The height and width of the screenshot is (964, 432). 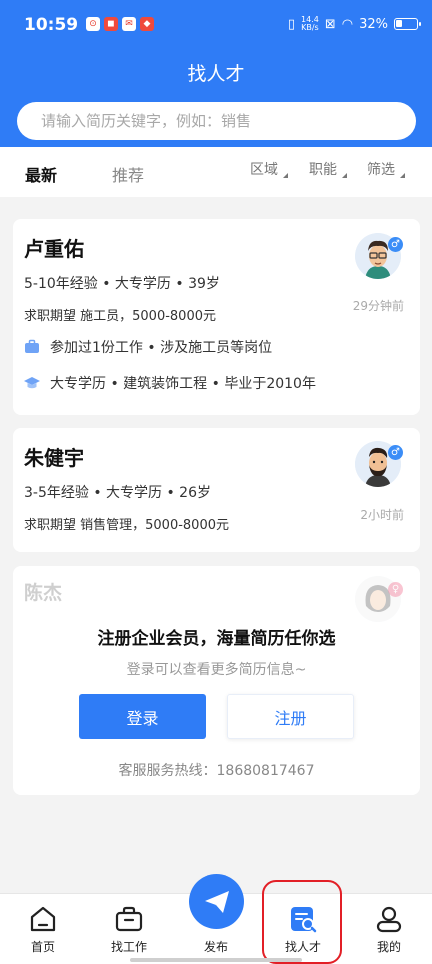 What do you see at coordinates (142, 716) in the screenshot?
I see `login-button: 登录` at bounding box center [142, 716].